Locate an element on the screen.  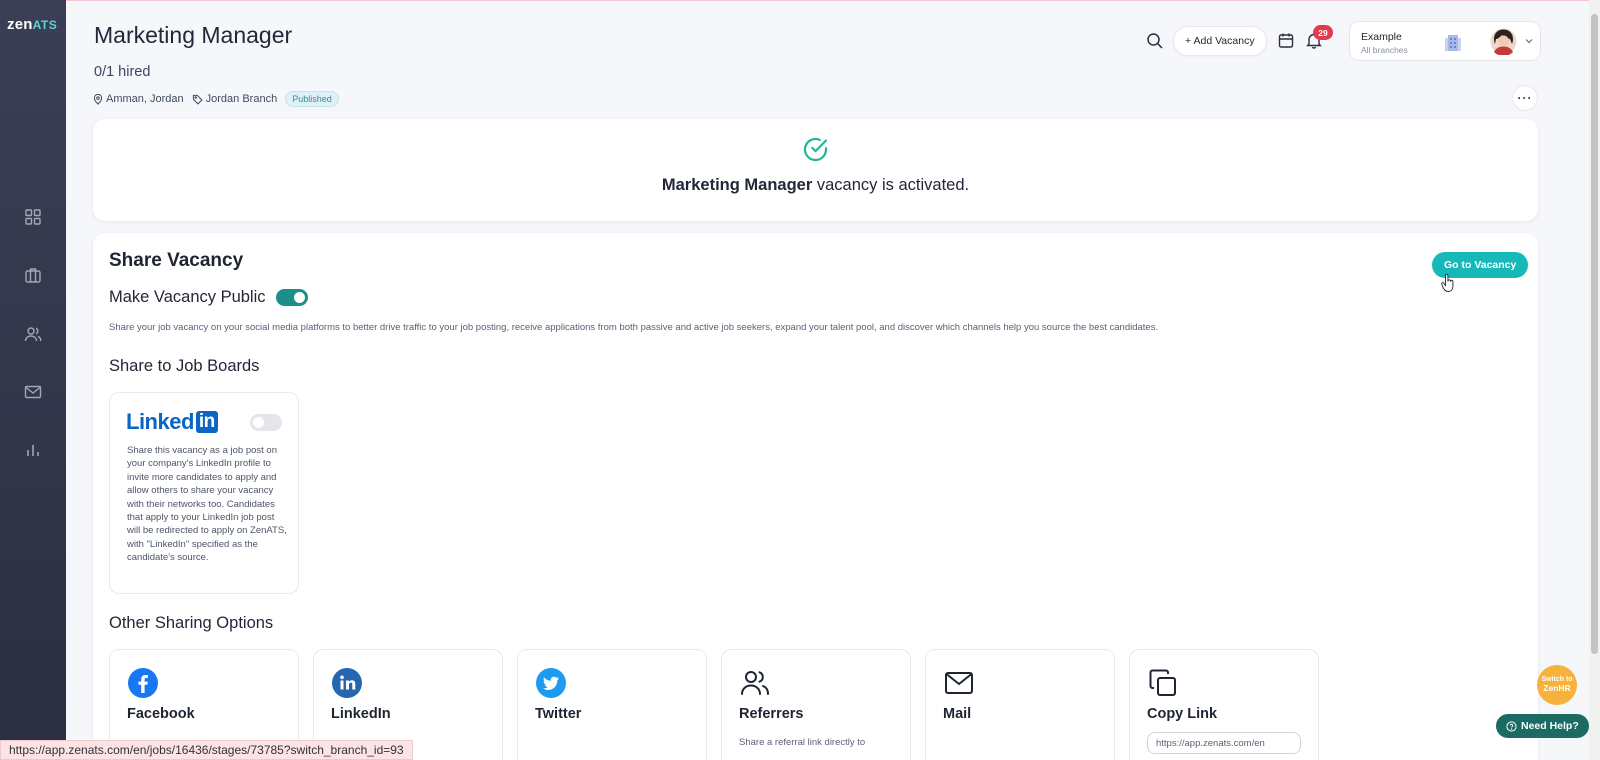
copy-link-input: https://app.zenats.com/en is located at coordinates (1224, 743).